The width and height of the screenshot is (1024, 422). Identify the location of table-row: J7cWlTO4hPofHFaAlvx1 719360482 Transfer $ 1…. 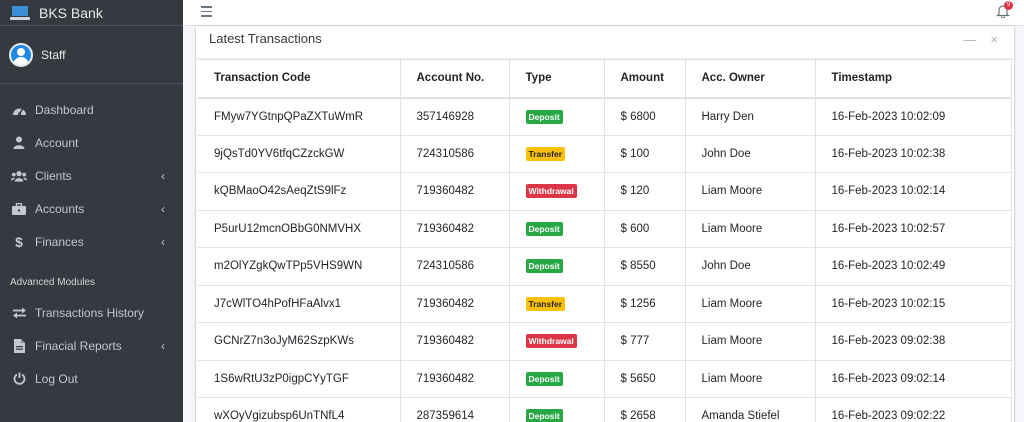
(605, 303).